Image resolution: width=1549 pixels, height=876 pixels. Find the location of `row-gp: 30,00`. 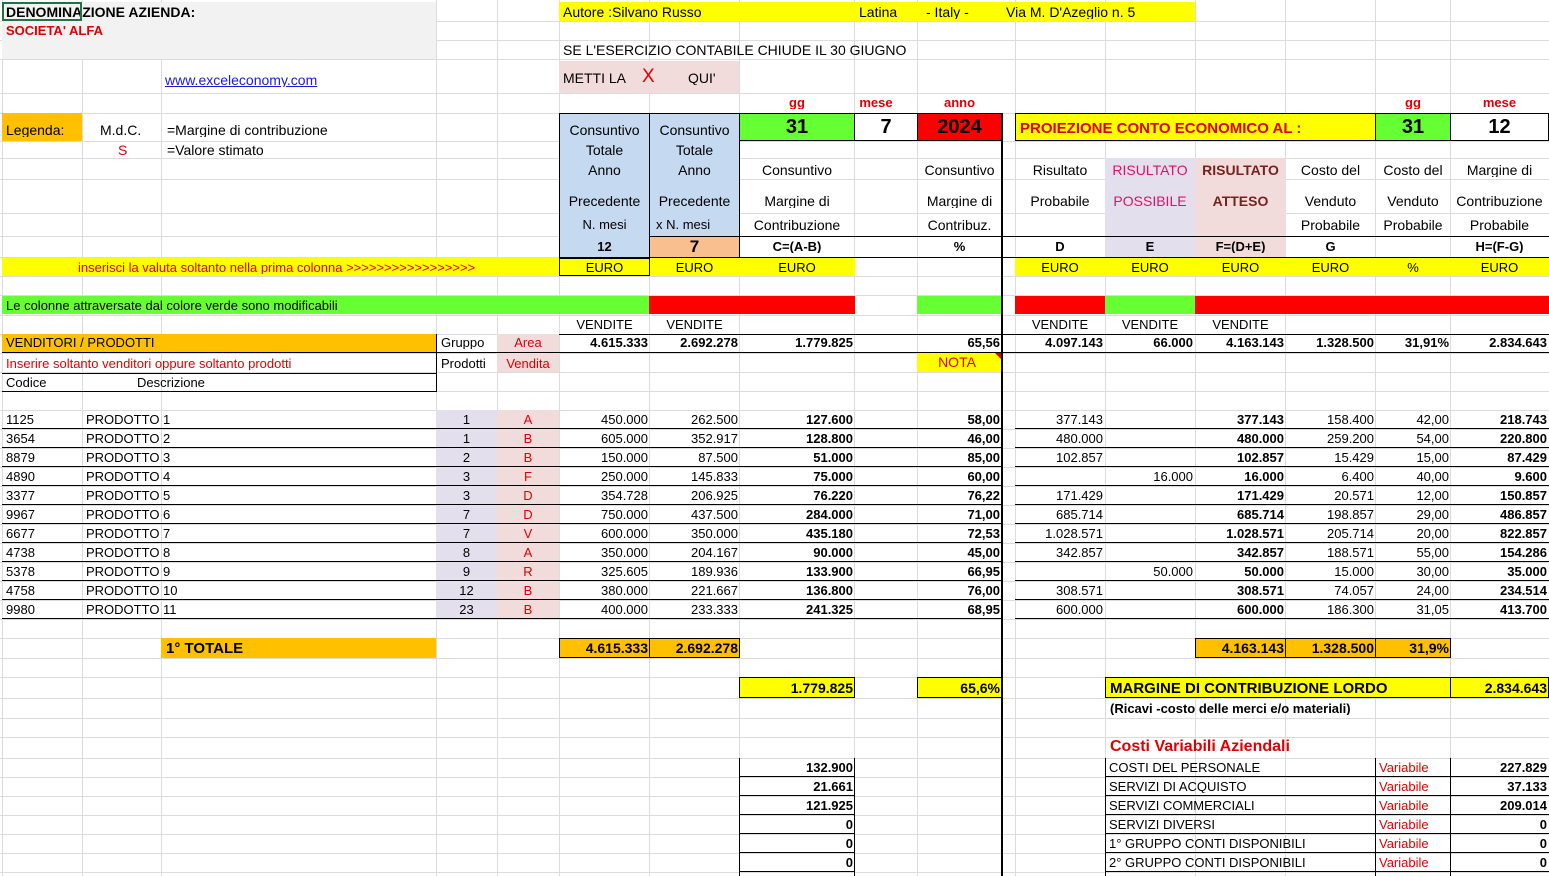

row-gp: 30,00 is located at coordinates (1432, 571).